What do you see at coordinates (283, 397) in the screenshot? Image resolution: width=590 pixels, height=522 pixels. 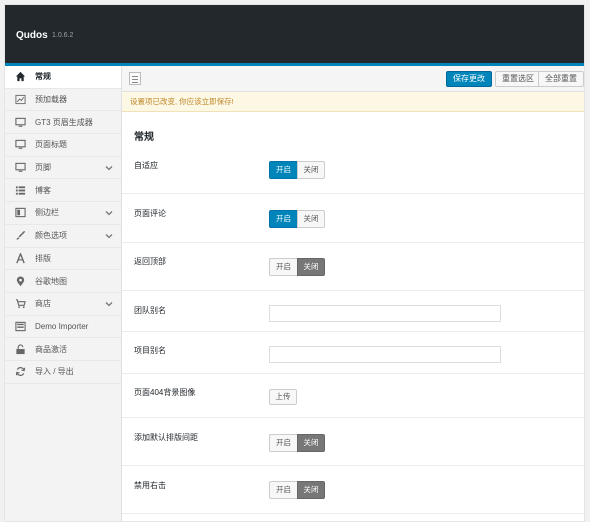 I see `upload-button: 上传` at bounding box center [283, 397].